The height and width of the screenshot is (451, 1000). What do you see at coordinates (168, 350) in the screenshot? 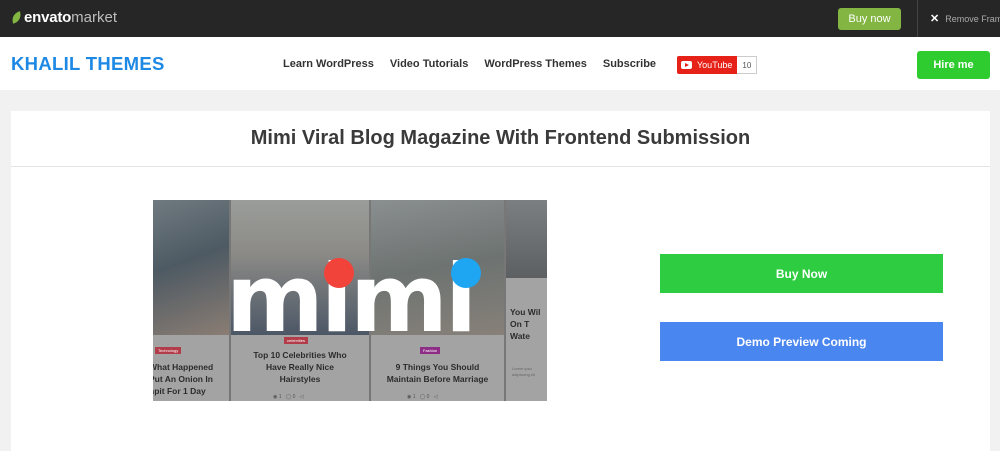
I see `preview-card-tag: Technology` at bounding box center [168, 350].